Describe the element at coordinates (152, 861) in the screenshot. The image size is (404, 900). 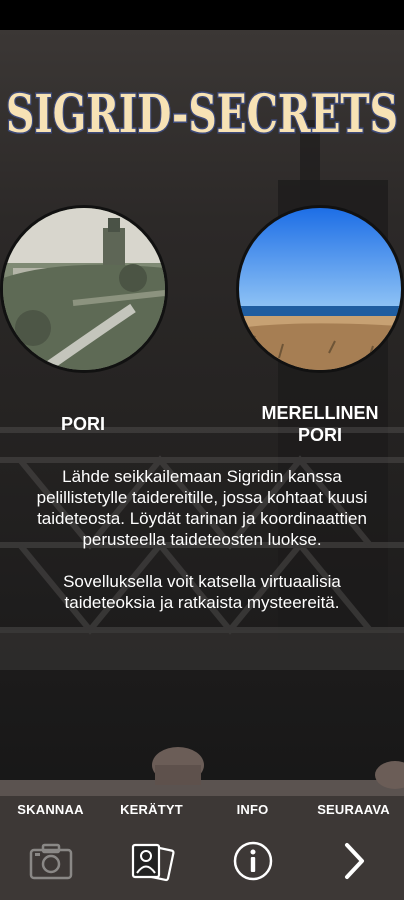
I see `collected-images-icon` at that location.